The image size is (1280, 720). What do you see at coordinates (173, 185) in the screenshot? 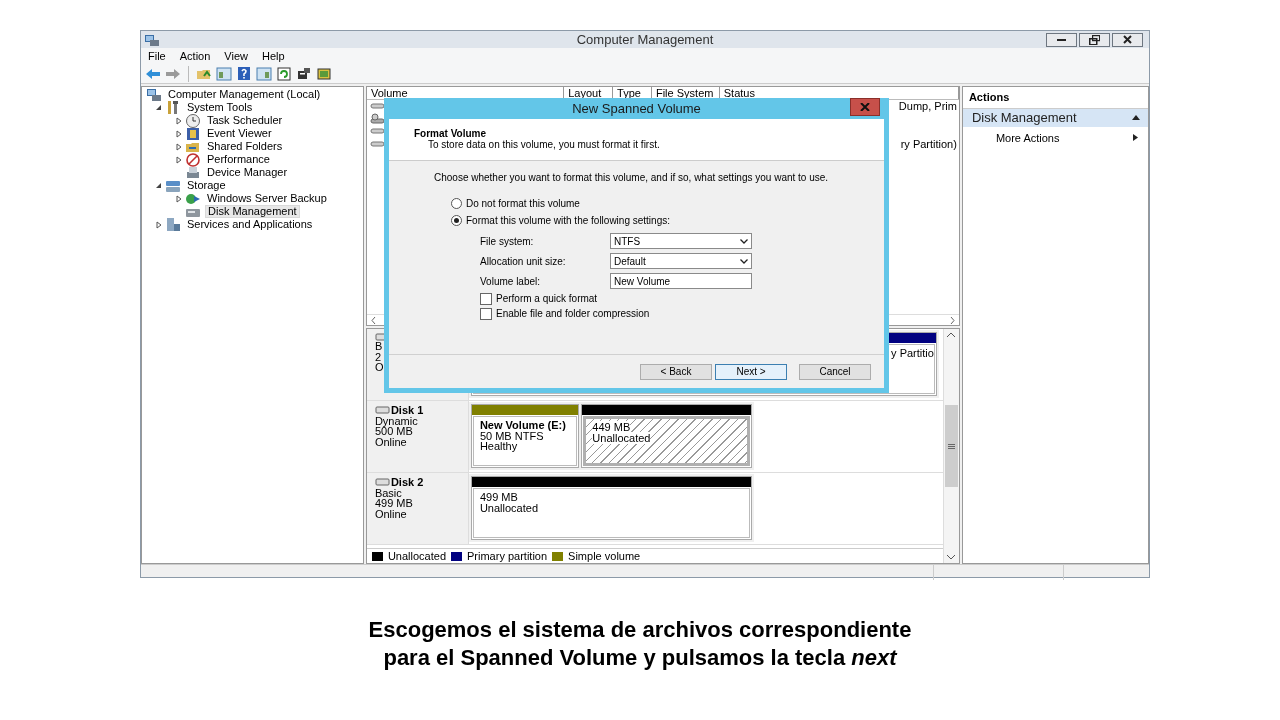
I see `storage-icon` at bounding box center [173, 185].